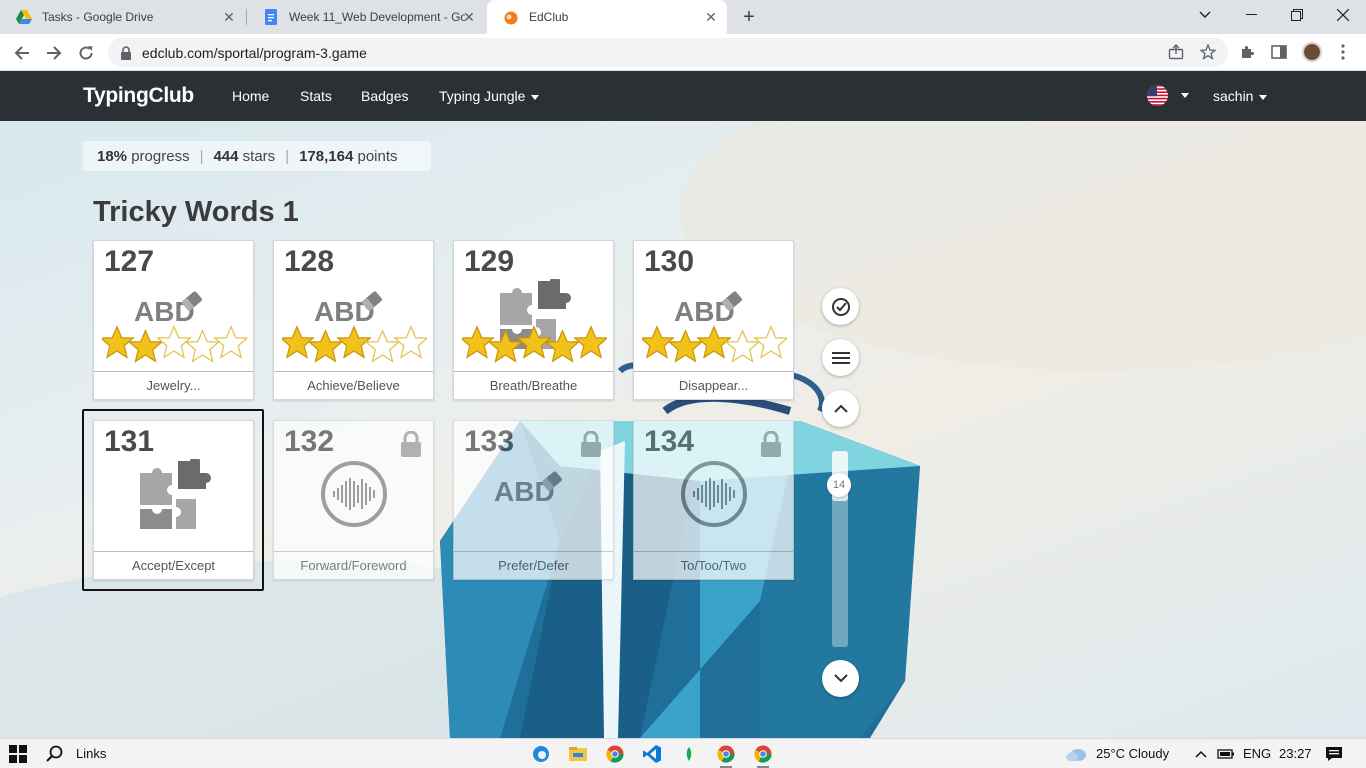  I want to click on tab-google-drive: Tasks - Google Drive ✕, so click(122, 17).